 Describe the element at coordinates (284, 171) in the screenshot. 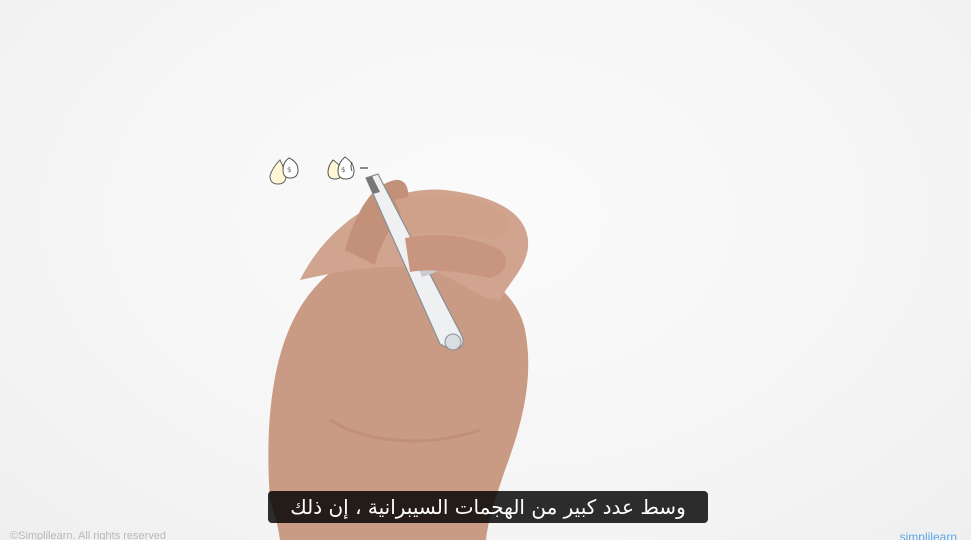

I see `money-bag-icon: $` at that location.